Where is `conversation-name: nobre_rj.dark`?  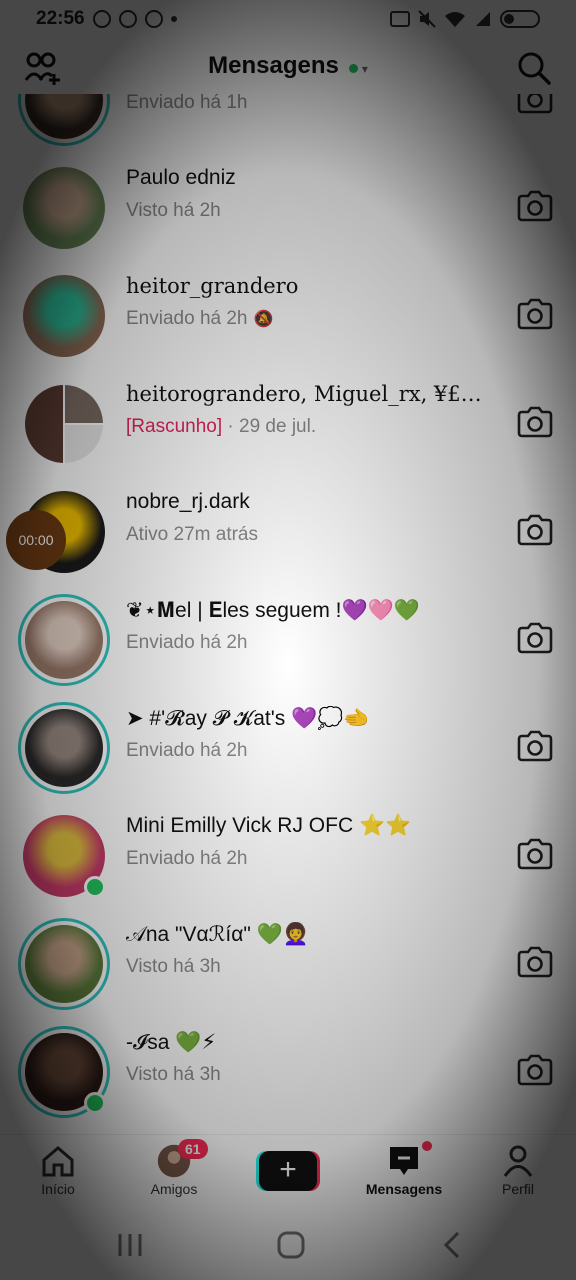 conversation-name: nobre_rj.dark is located at coordinates (188, 501).